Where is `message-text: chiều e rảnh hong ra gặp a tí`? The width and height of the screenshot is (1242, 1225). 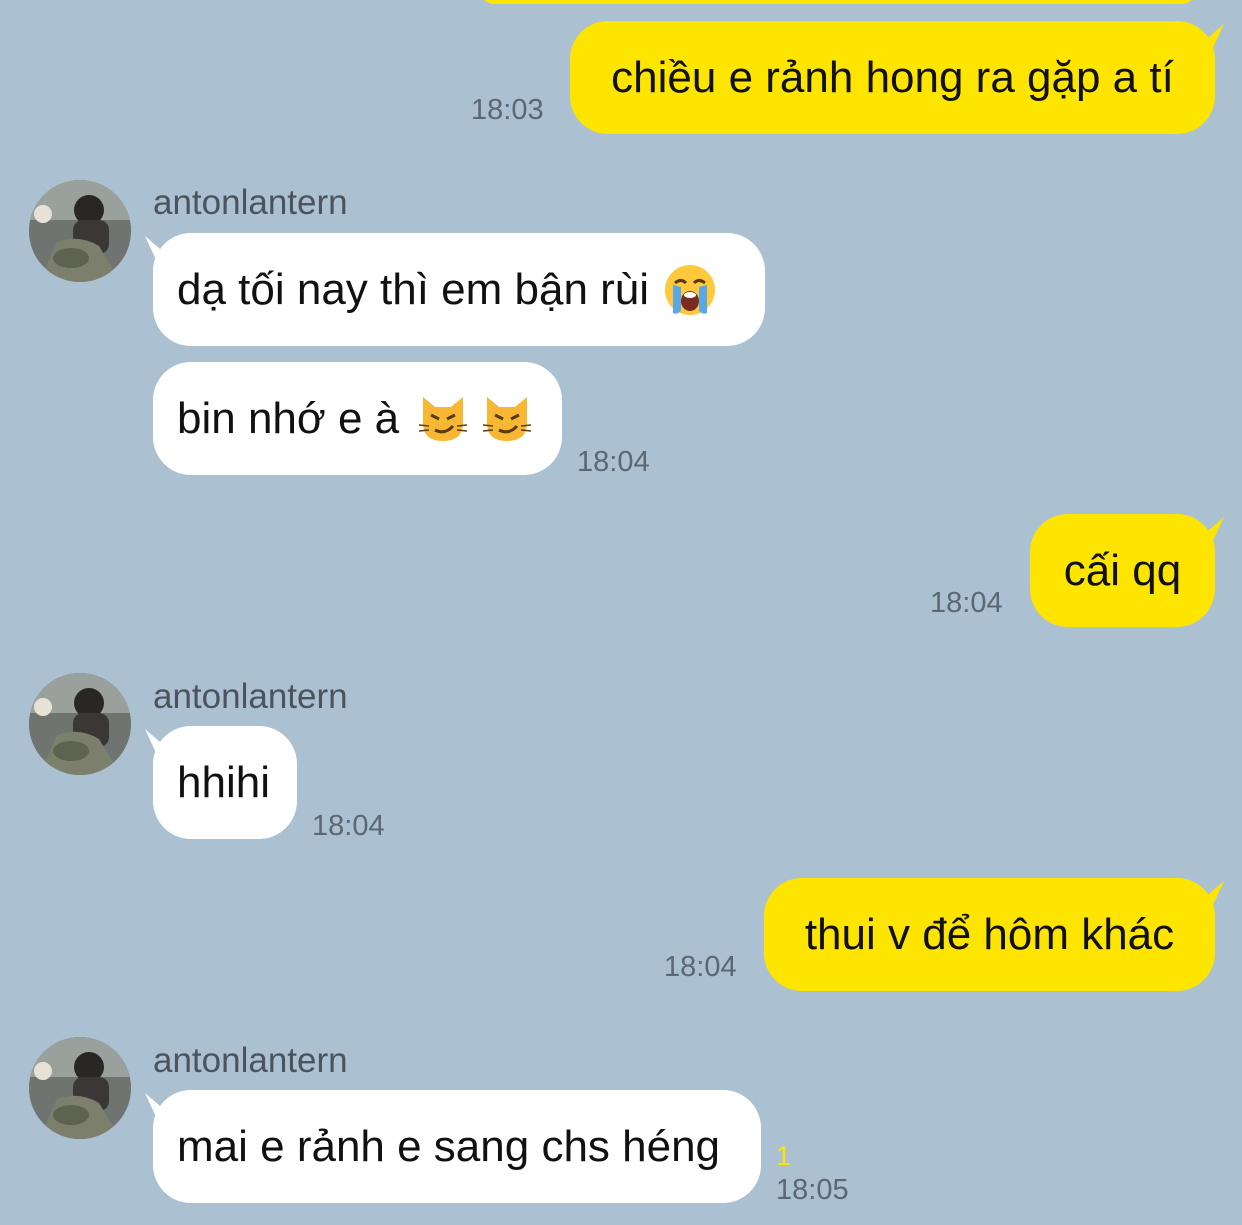
message-text: chiều e rảnh hong ra gặp a tí is located at coordinates (892, 77).